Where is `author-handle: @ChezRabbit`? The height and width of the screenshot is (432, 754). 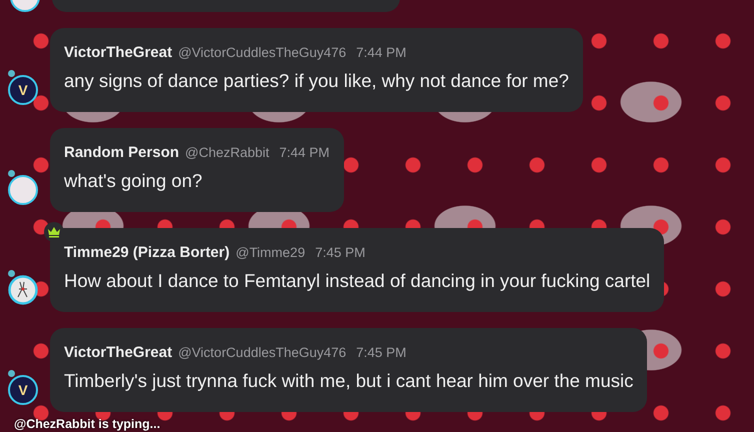 author-handle: @ChezRabbit is located at coordinates (227, 152).